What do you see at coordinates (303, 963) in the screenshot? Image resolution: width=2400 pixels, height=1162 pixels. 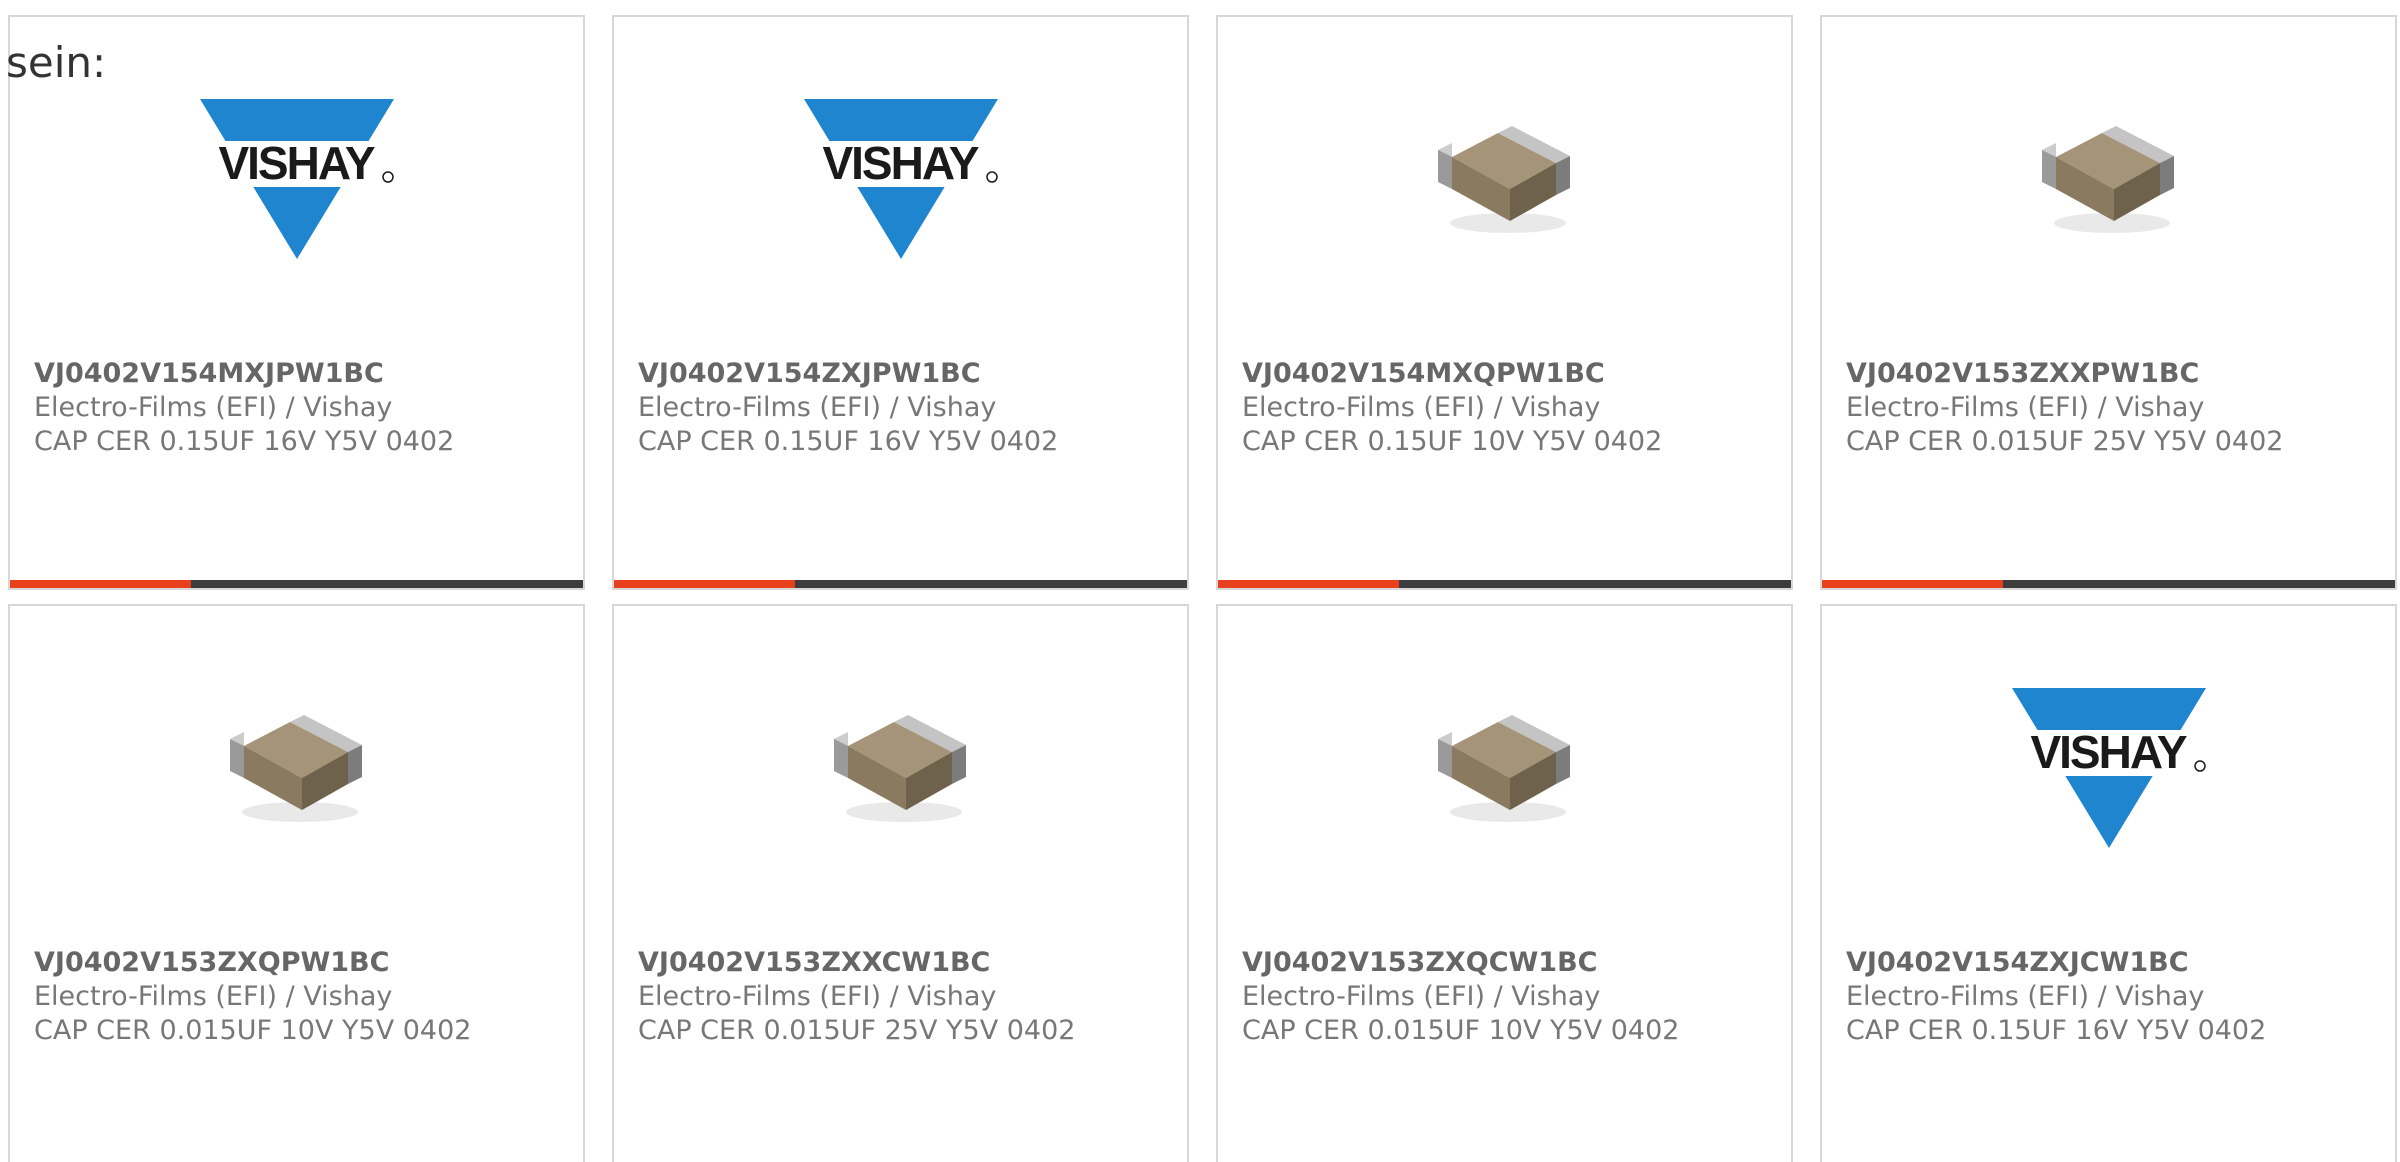 I see `part-number: VJ0402V153ZXQPW1BC` at bounding box center [303, 963].